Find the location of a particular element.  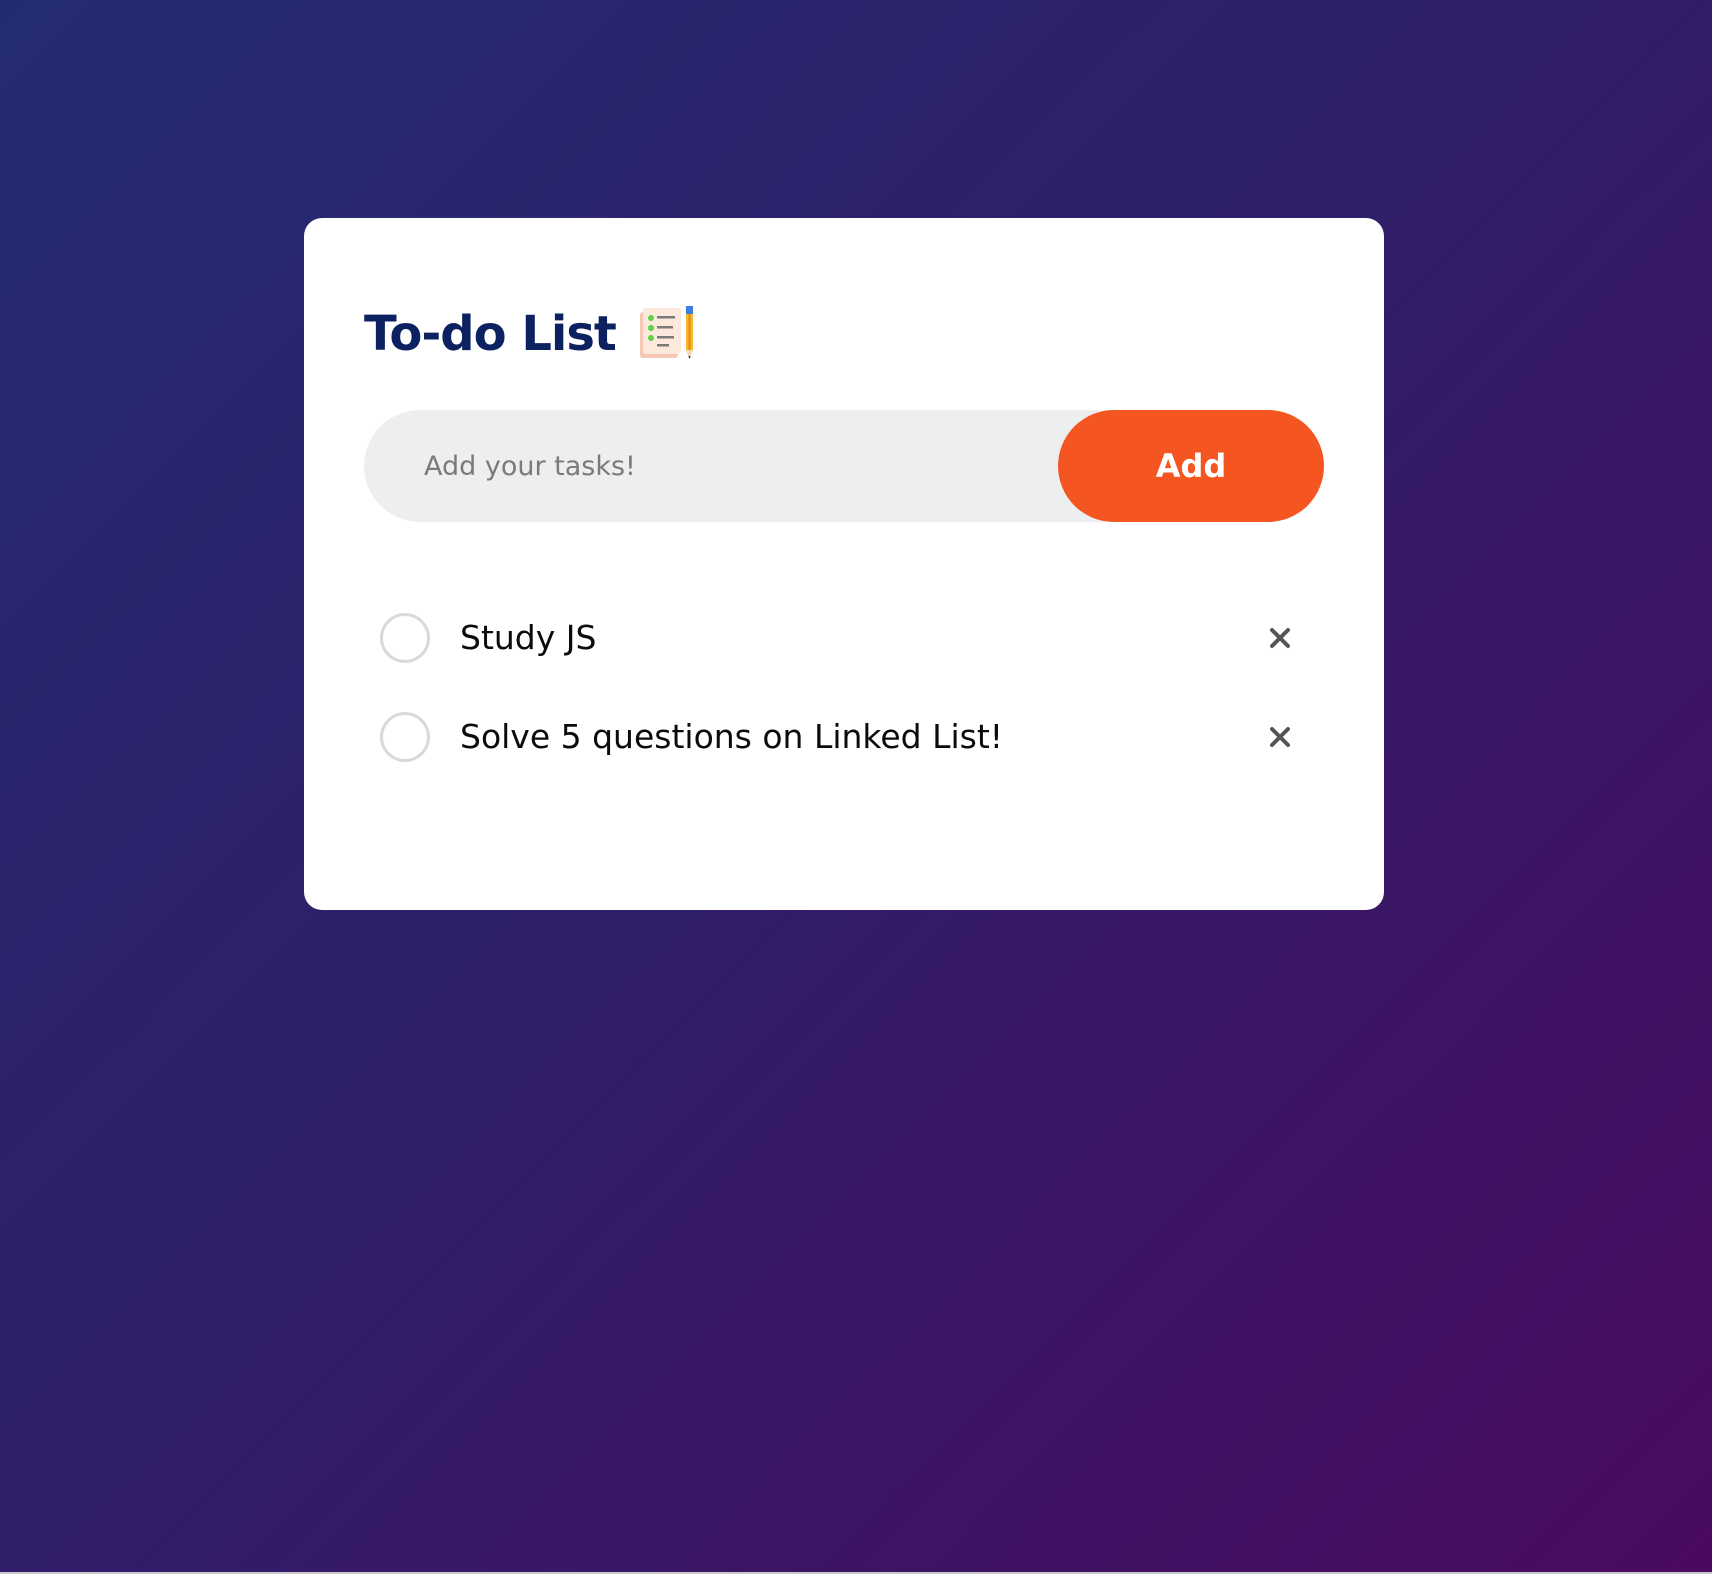

pencil-stripe is located at coordinates (689, 332).